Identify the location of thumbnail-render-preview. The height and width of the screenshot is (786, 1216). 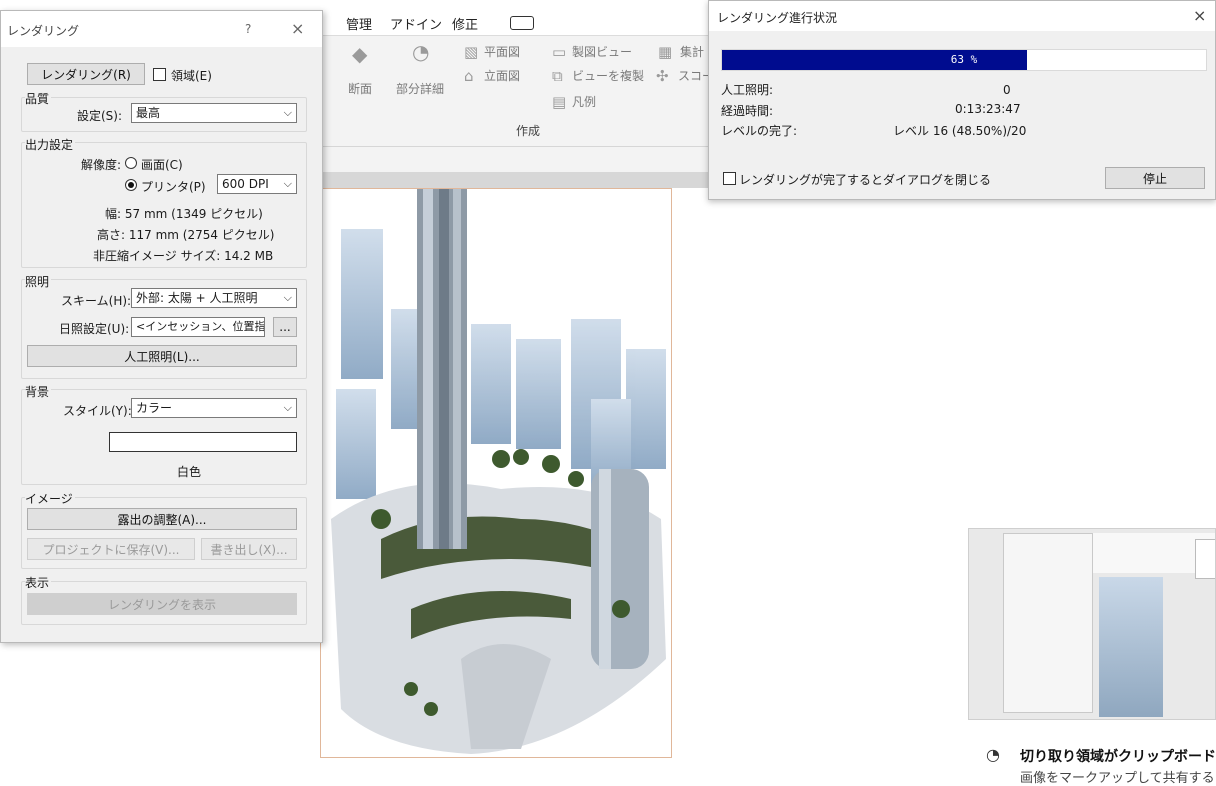
(1131, 647).